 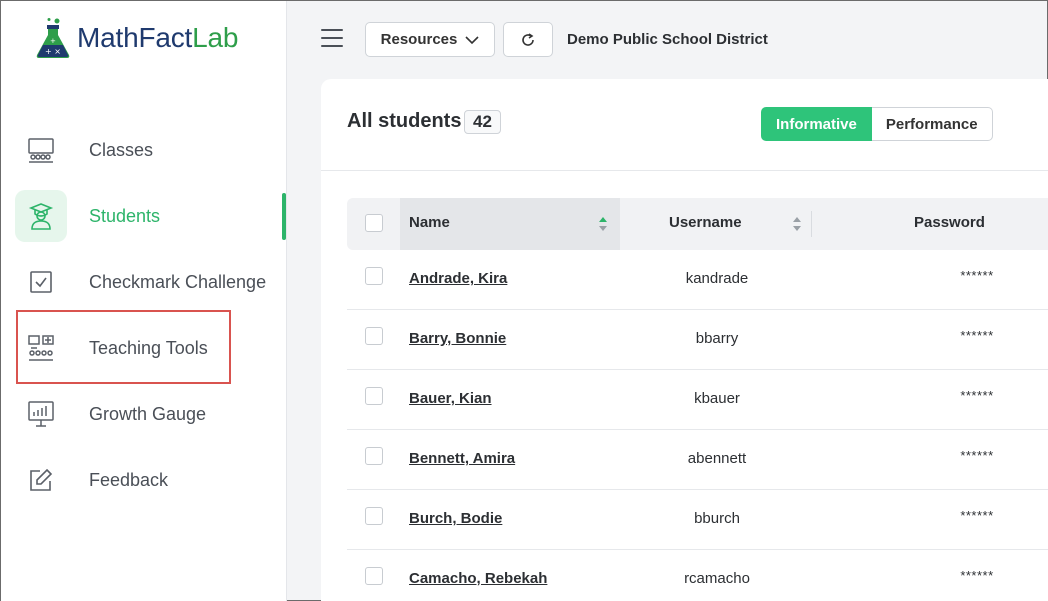 I want to click on checkbox-icon, so click(x=41, y=282).